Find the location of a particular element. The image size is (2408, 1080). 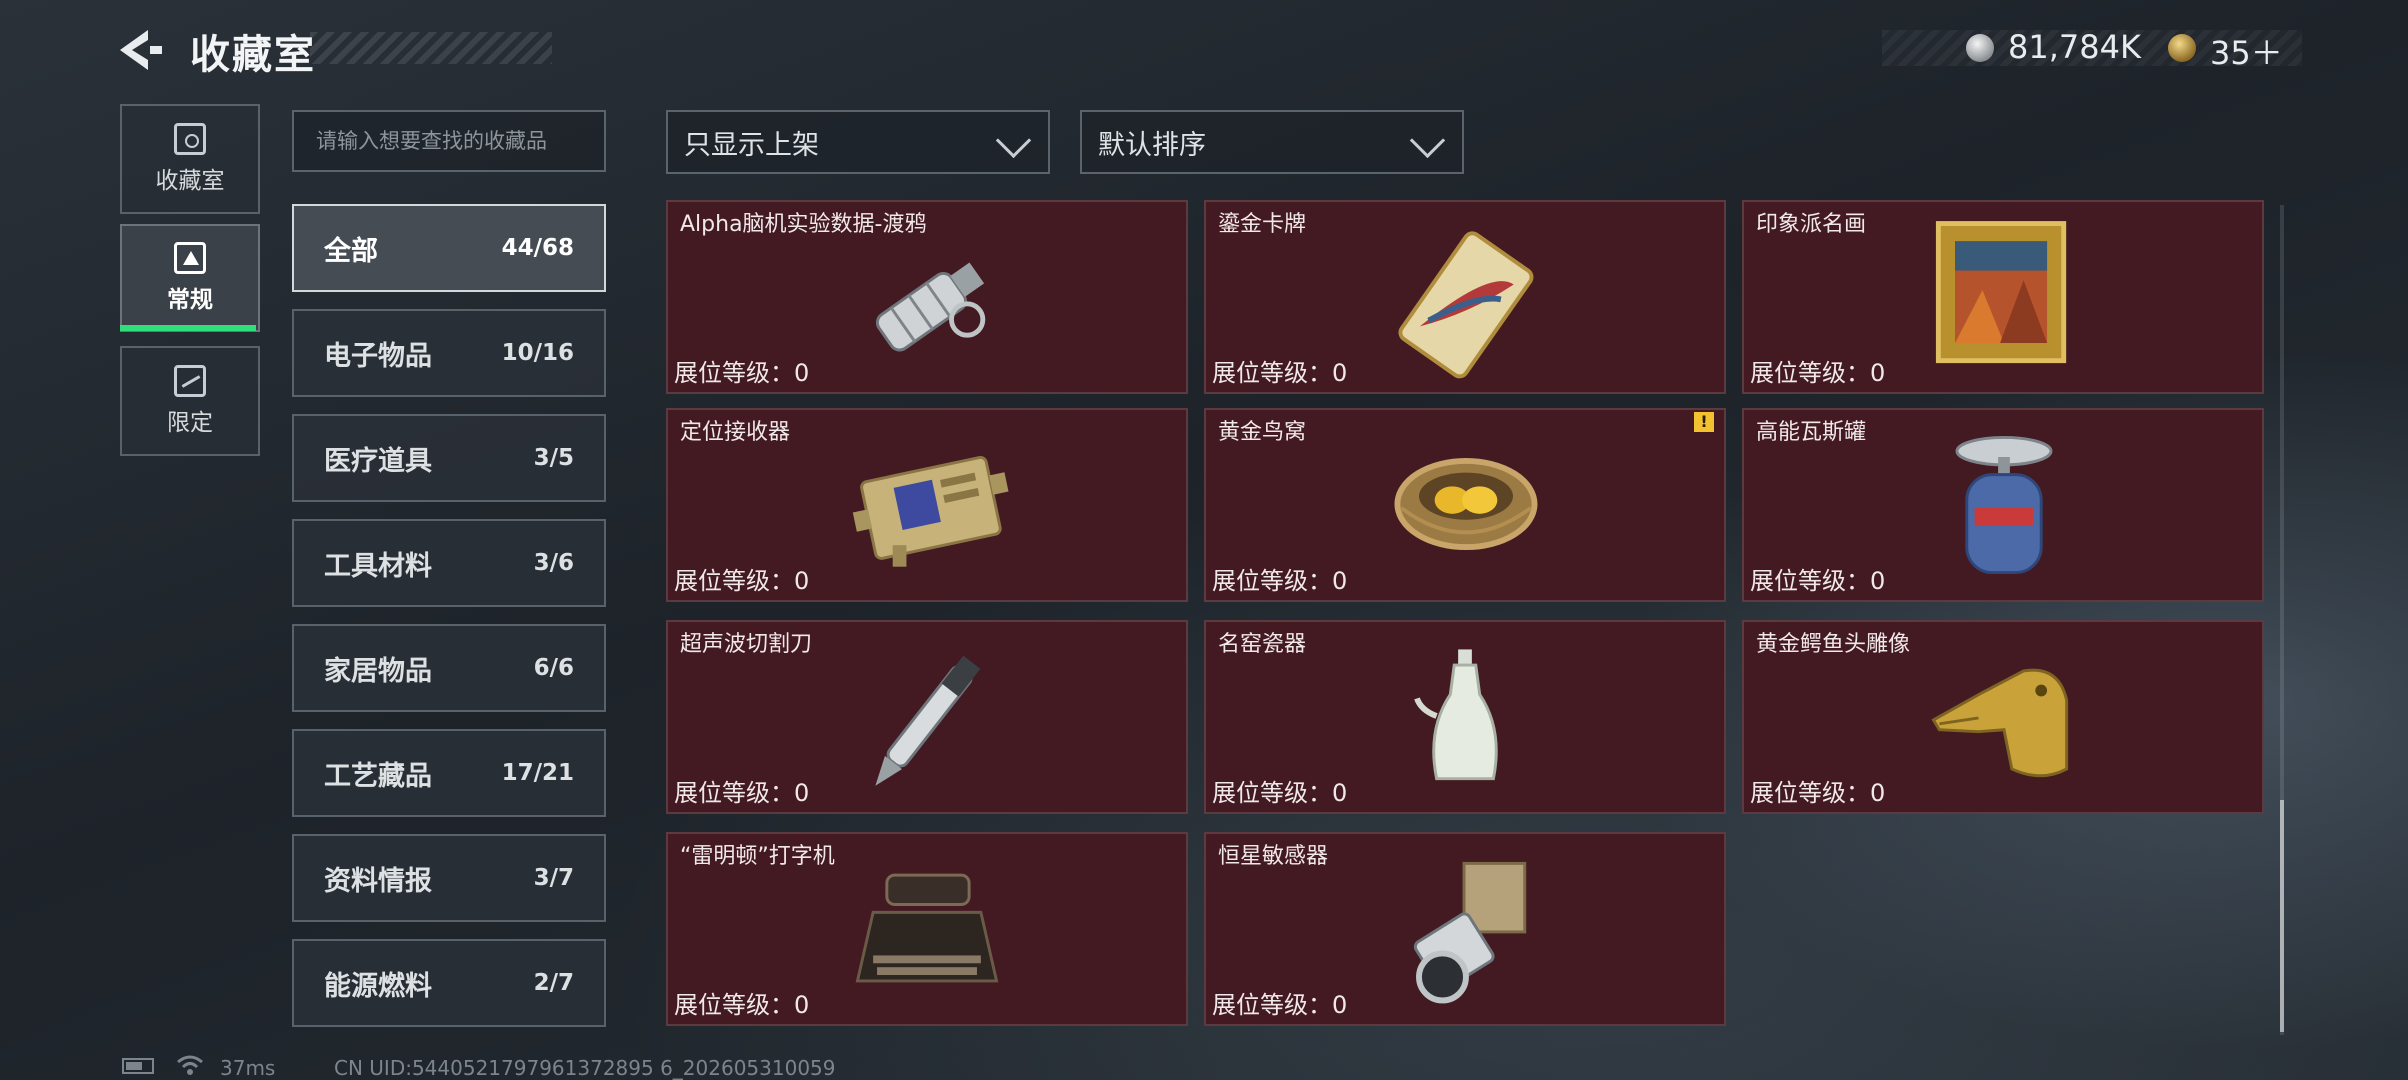

regular-items-icon is located at coordinates (190, 258).